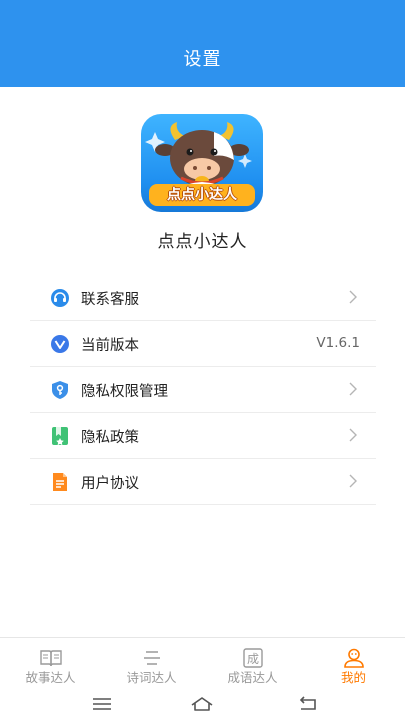 This screenshot has height=720, width=405. What do you see at coordinates (152, 658) in the screenshot?
I see `poem-icon` at bounding box center [152, 658].